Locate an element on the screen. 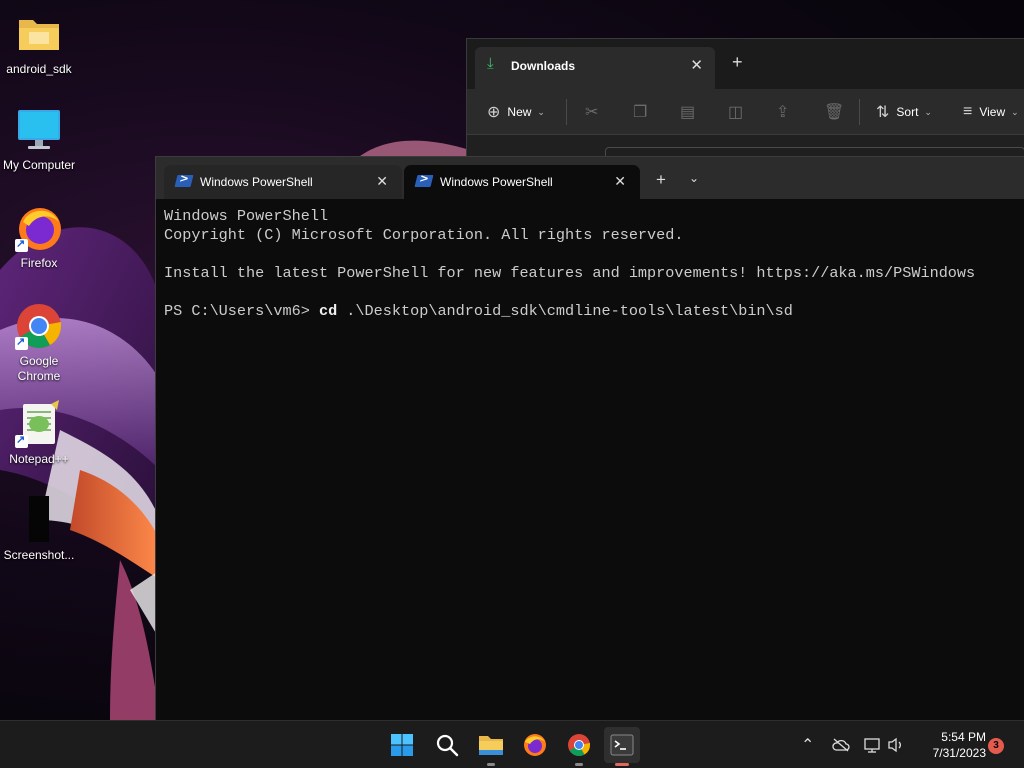  monitor-icon is located at coordinates (39, 130).